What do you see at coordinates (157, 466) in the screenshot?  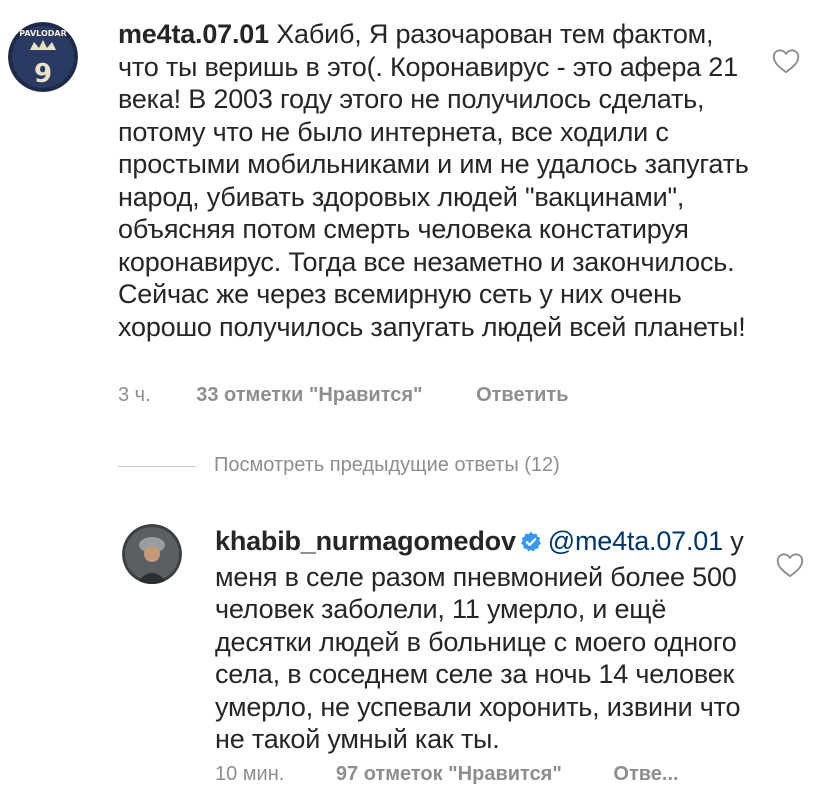 I see `replies-divider` at bounding box center [157, 466].